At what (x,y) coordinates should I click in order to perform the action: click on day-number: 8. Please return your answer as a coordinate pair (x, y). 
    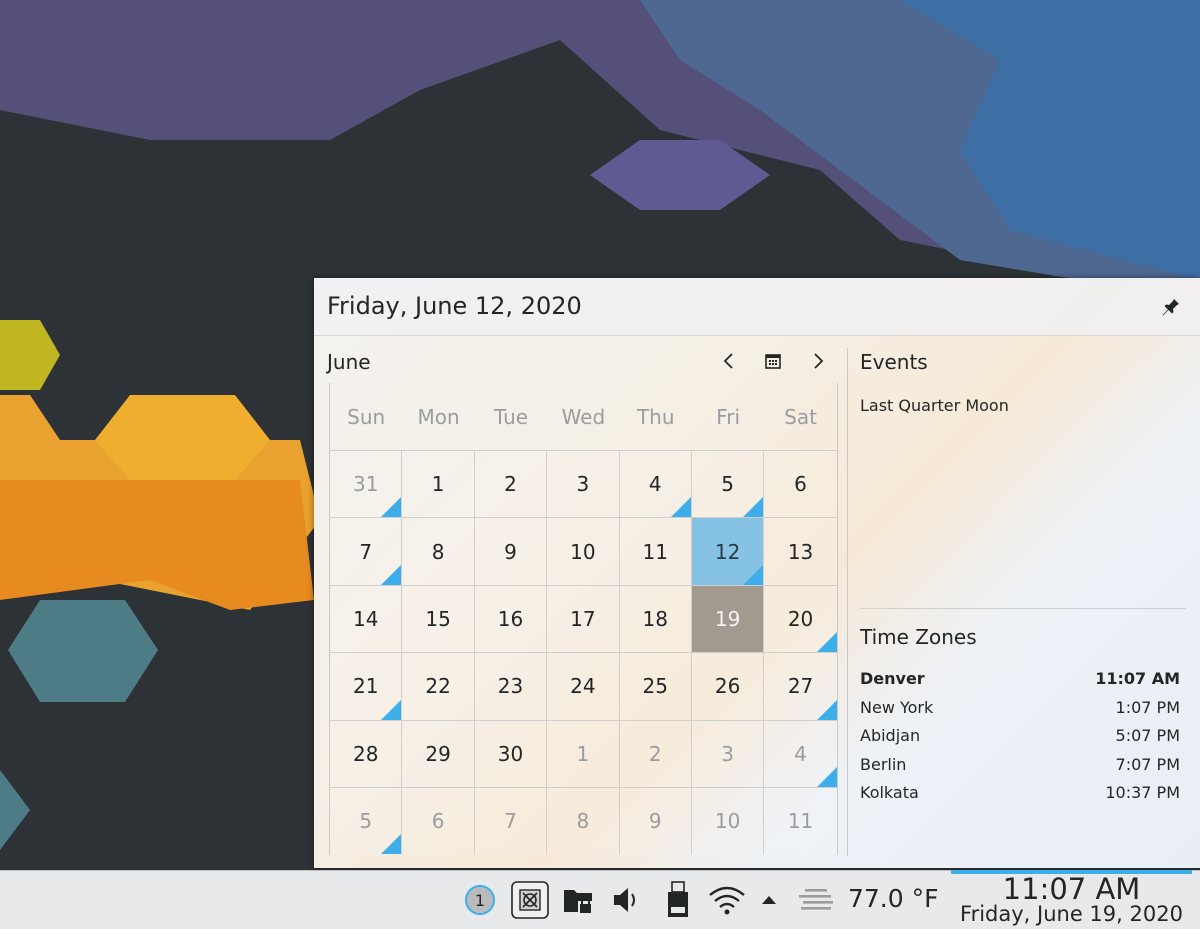
    Looking at the image, I should click on (438, 551).